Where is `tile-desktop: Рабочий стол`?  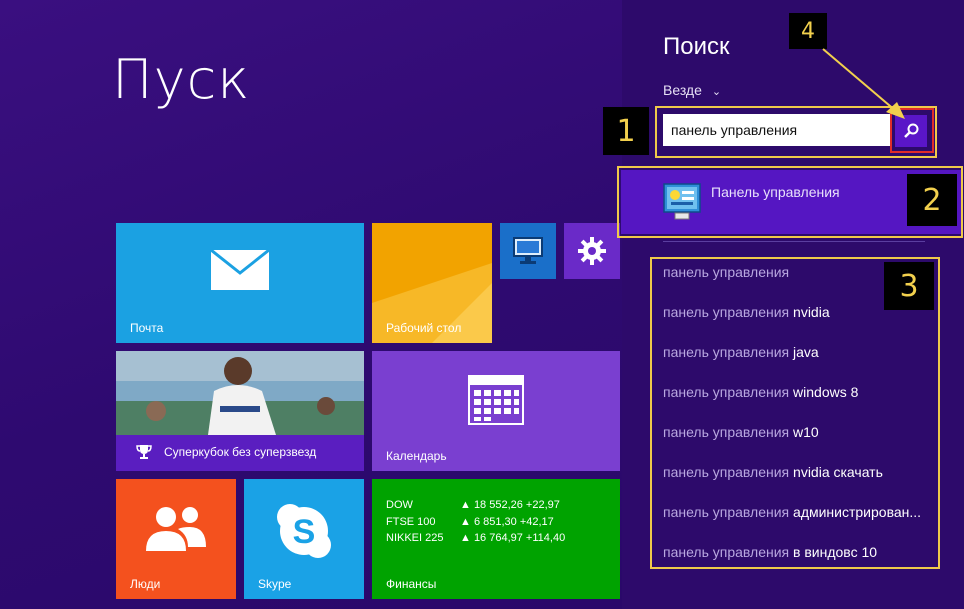
tile-desktop: Рабочий стол is located at coordinates (432, 283).